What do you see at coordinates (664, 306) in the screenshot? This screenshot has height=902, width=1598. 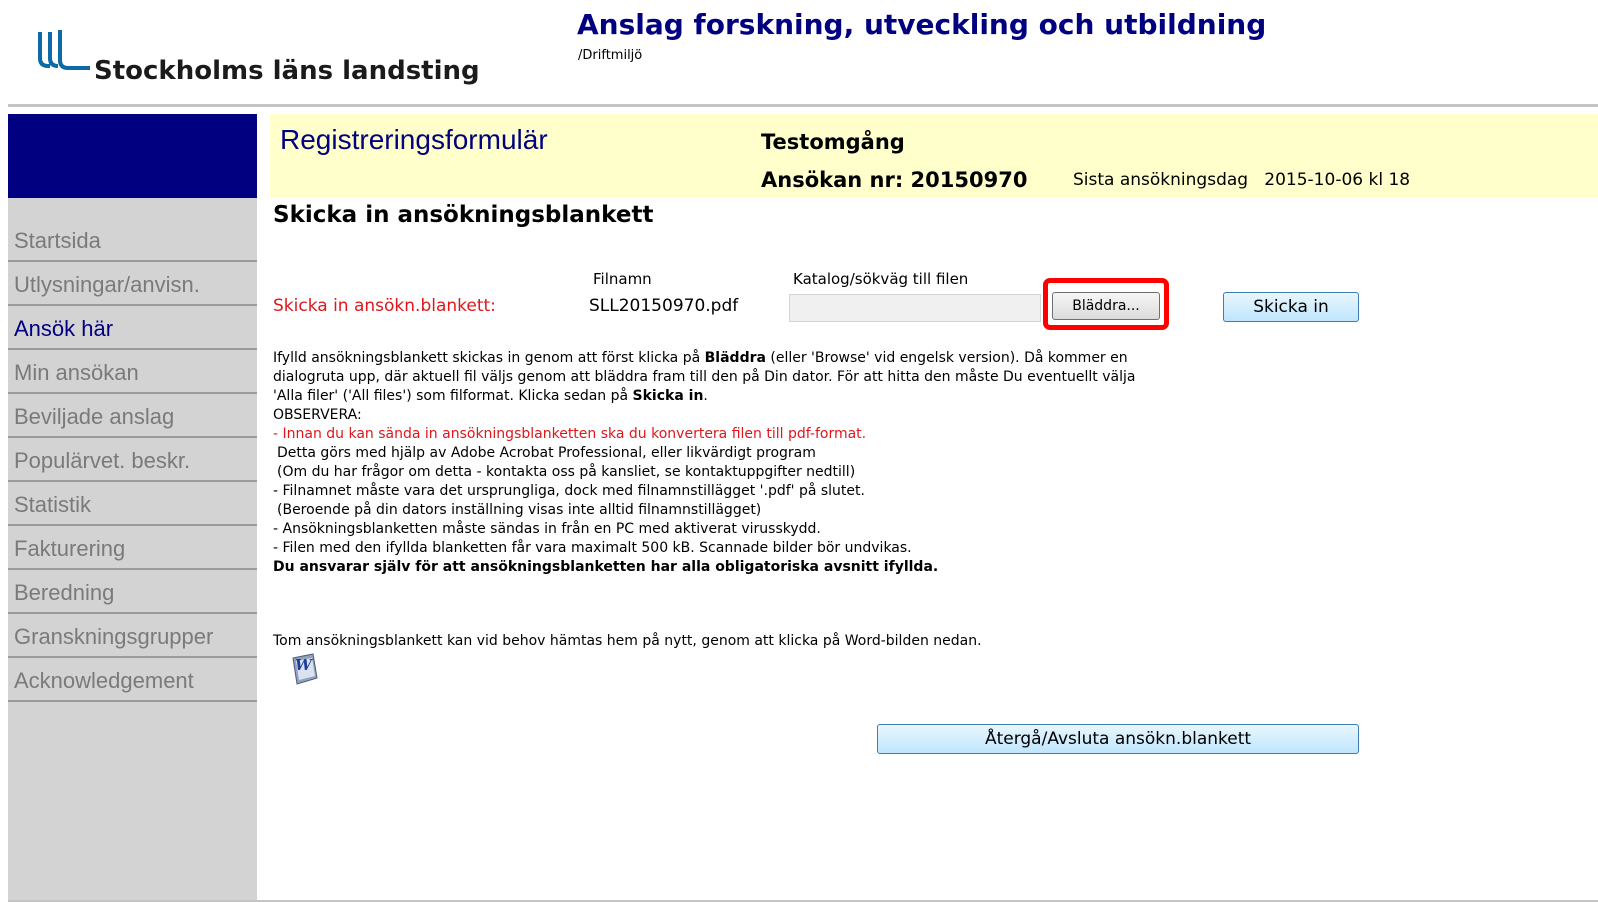 I see `file-name: SLL20150970.pdf` at bounding box center [664, 306].